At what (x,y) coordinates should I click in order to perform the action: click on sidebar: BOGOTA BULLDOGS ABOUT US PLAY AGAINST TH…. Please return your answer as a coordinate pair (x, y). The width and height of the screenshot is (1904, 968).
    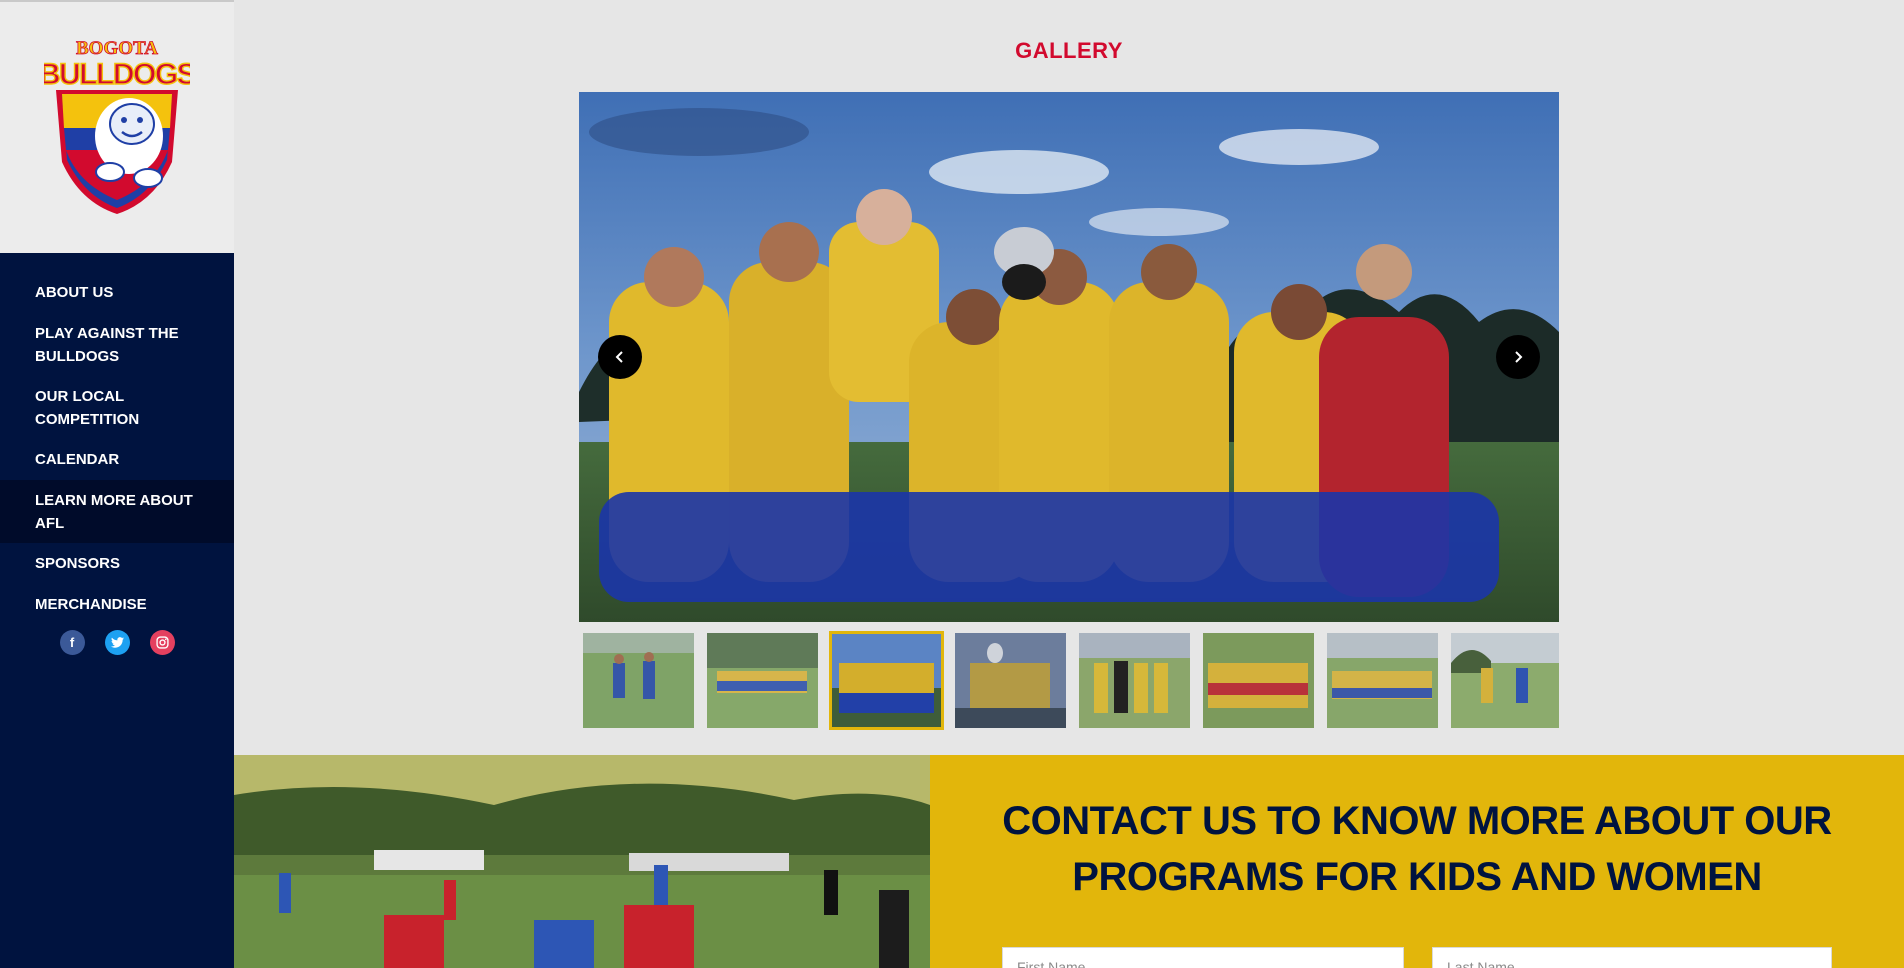
    Looking at the image, I should click on (117, 484).